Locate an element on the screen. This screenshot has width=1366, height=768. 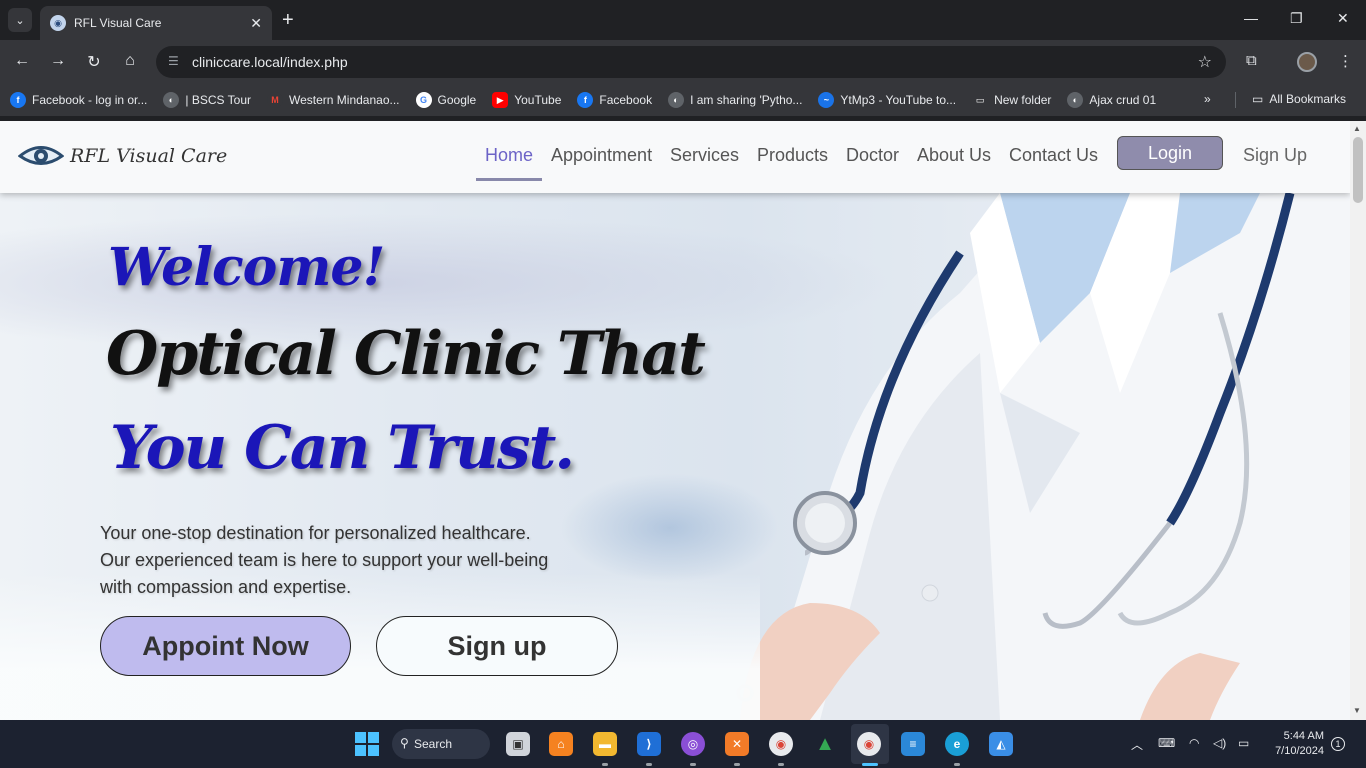
site-logo: RFL Visual Care is located at coordinates (122, 156).